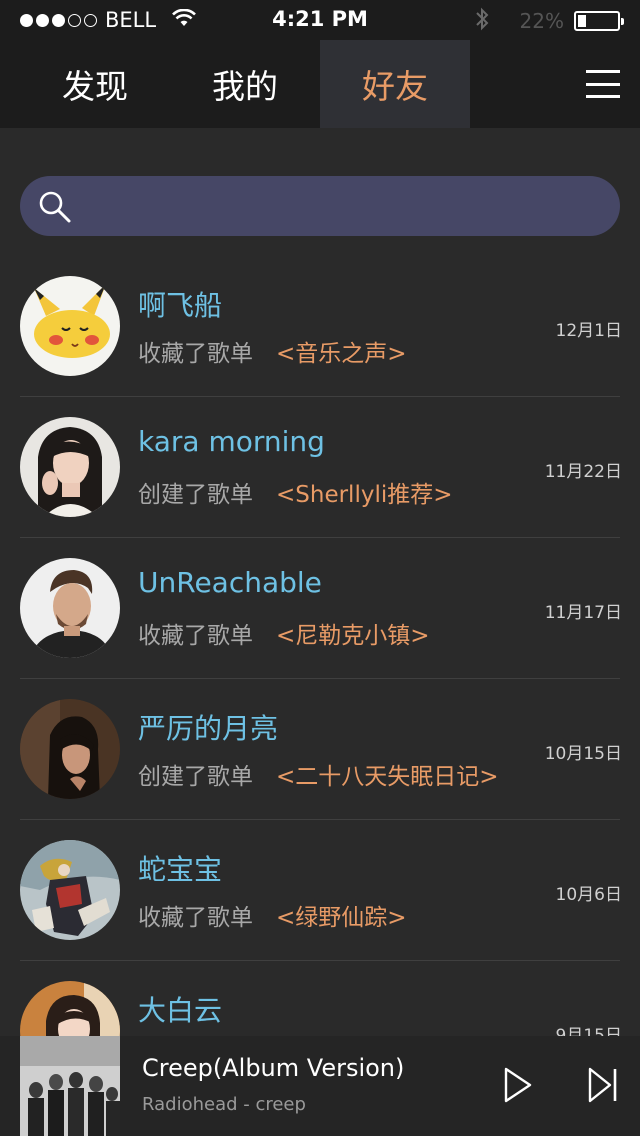 The width and height of the screenshot is (640, 1136). What do you see at coordinates (180, 868) in the screenshot?
I see `friend-name: 蛇宝宝` at bounding box center [180, 868].